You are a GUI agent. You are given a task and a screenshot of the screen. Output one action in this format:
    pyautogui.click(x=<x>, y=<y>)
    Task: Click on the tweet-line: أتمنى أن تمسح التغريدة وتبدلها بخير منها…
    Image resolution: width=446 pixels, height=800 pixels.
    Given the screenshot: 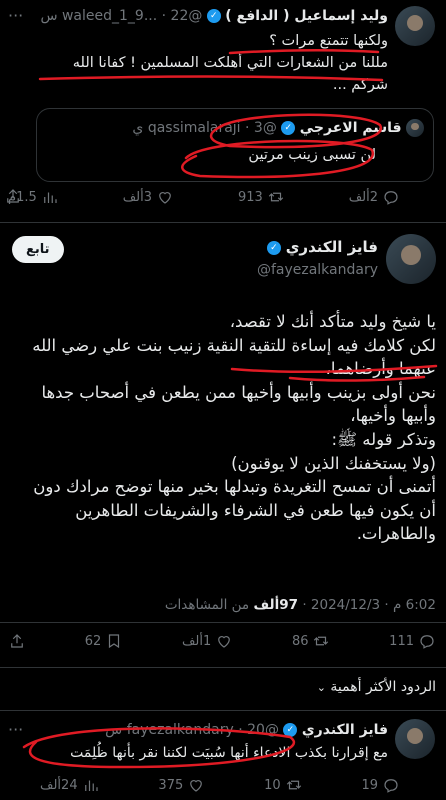 What is the action you would take?
    pyautogui.click(x=234, y=487)
    